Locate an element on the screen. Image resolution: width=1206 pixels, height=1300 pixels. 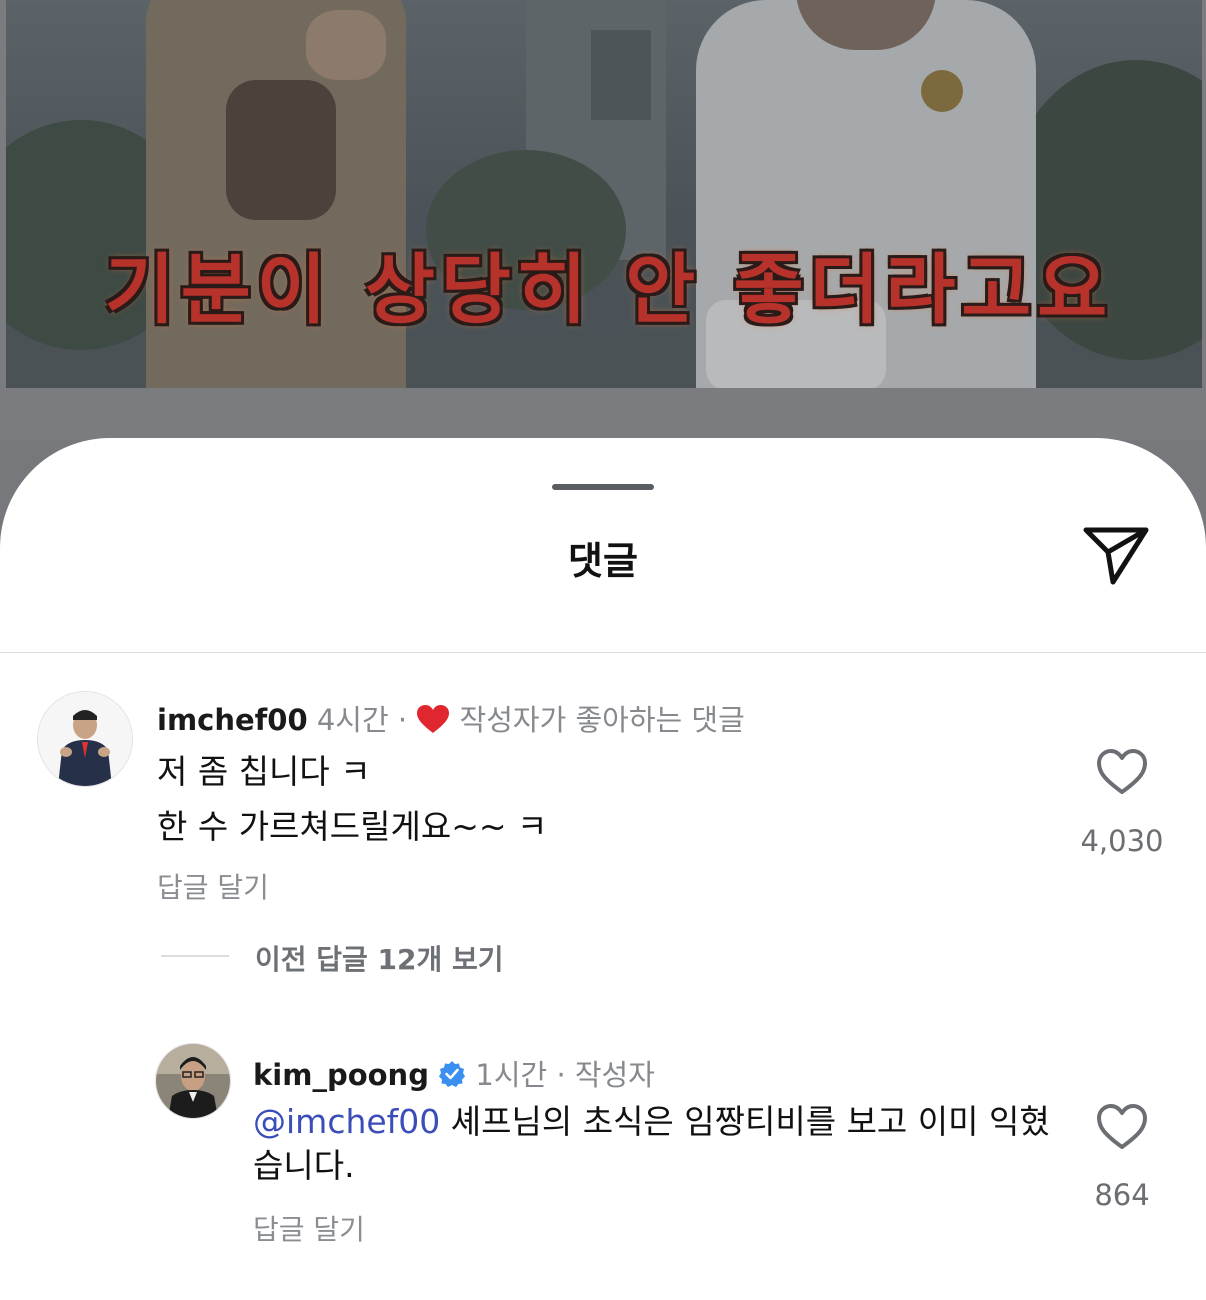
sheet-drag-handle is located at coordinates (603, 487).